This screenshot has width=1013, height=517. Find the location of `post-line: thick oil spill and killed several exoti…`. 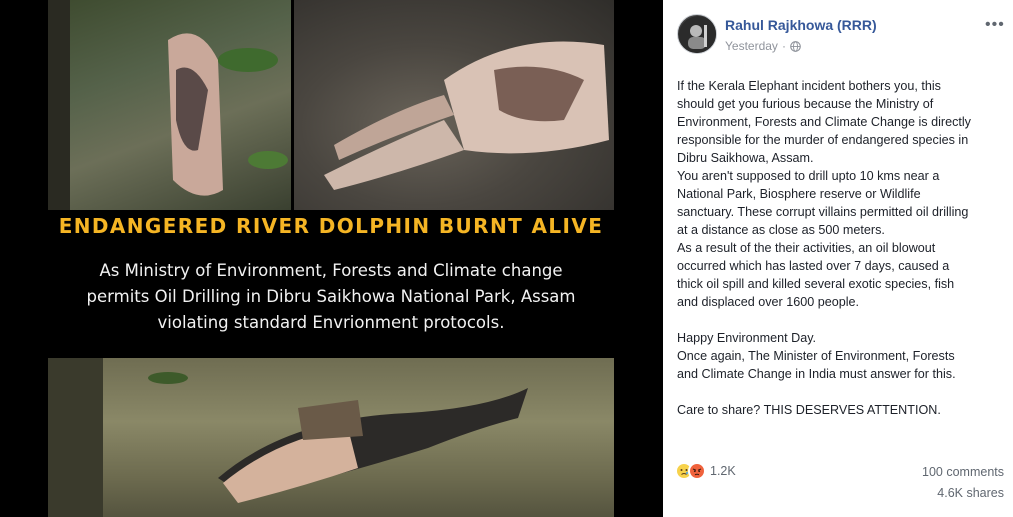

post-line: thick oil spill and killed several exoti… is located at coordinates (816, 284).